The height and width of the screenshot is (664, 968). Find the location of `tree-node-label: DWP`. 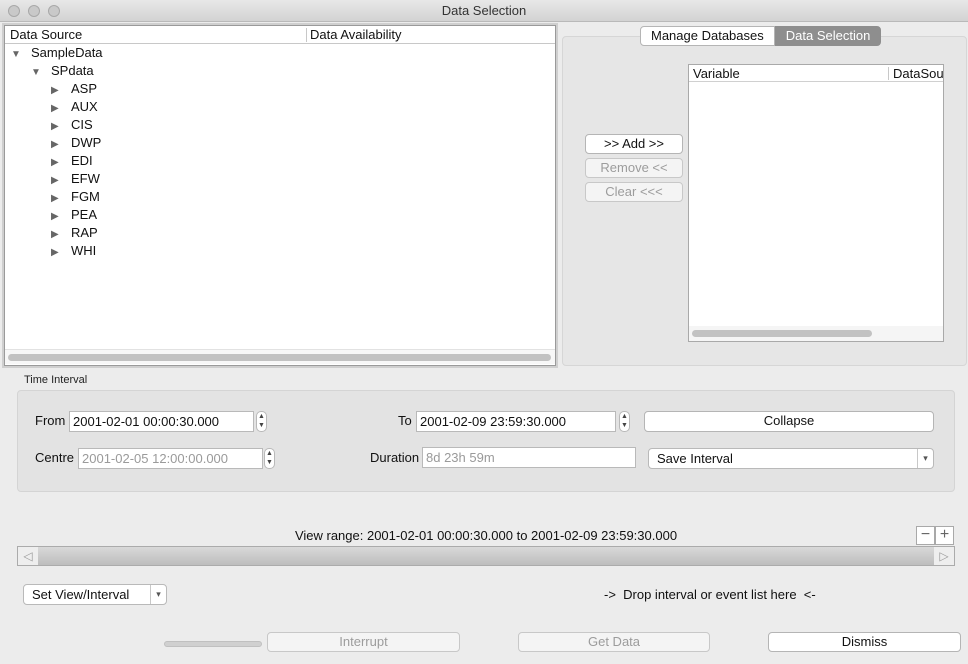

tree-node-label: DWP is located at coordinates (86, 142).